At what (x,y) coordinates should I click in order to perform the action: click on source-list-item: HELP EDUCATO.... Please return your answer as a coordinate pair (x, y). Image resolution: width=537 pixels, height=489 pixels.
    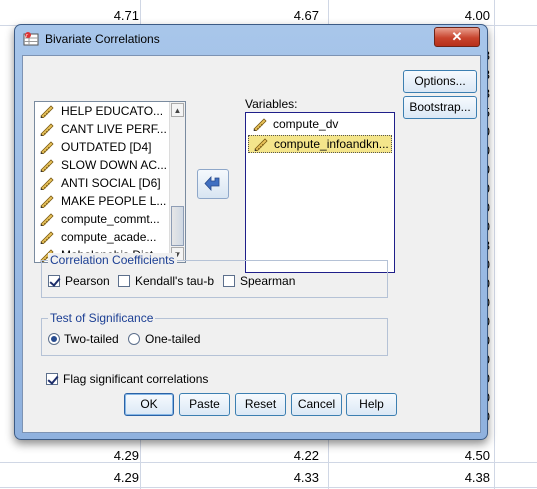
    Looking at the image, I should click on (110, 111).